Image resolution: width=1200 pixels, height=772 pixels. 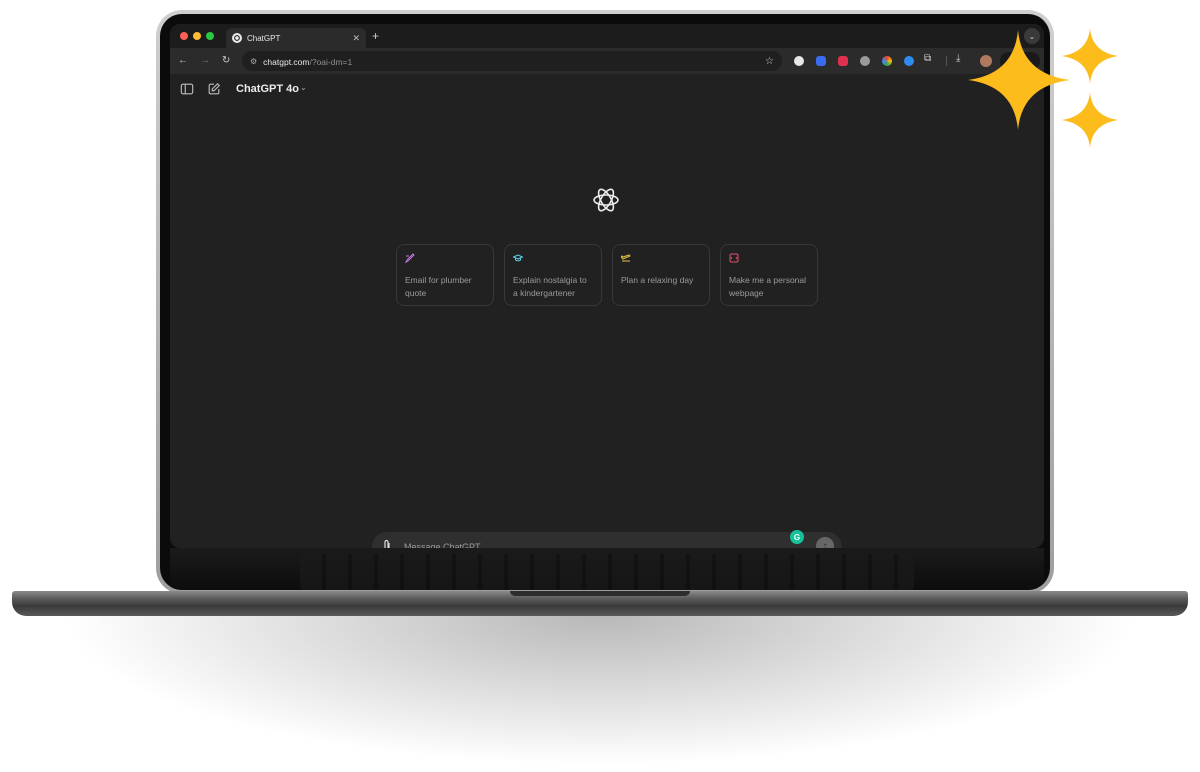 I want to click on suggestion-card: Email for plumber quote, so click(x=445, y=275).